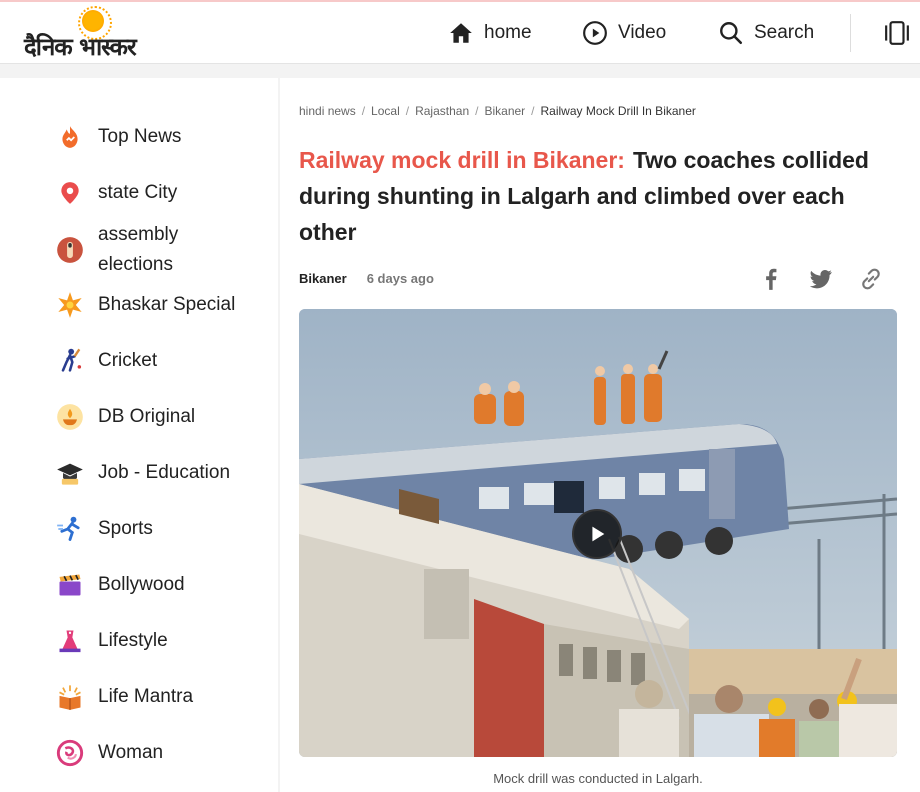 This screenshot has height=792, width=920. Describe the element at coordinates (70, 697) in the screenshot. I see `book-glow-icon` at that location.